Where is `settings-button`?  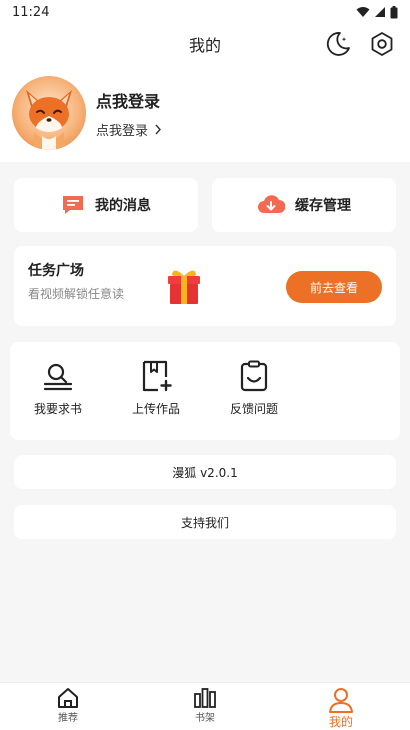
settings-button is located at coordinates (382, 44).